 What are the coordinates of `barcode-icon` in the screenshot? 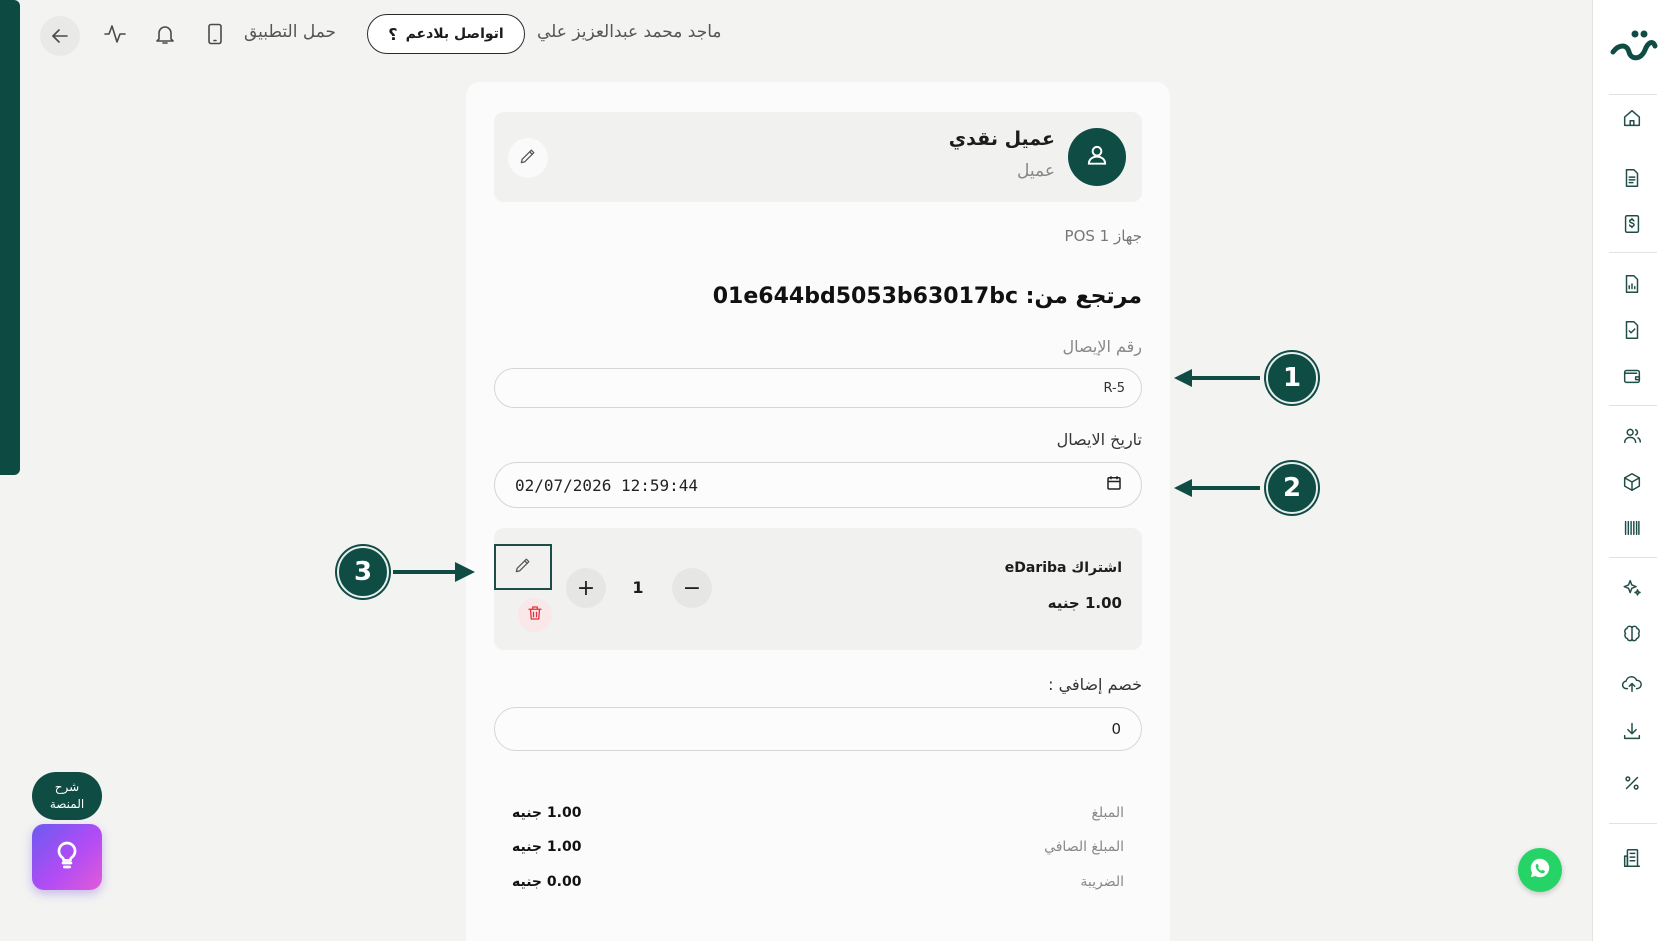 It's located at (1632, 528).